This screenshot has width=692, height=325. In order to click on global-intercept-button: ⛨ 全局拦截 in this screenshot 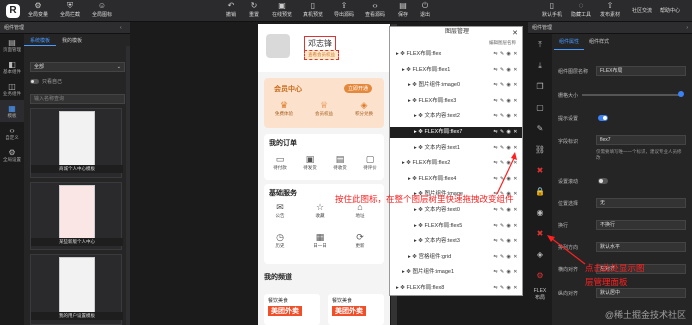, I will do `click(70, 10)`.